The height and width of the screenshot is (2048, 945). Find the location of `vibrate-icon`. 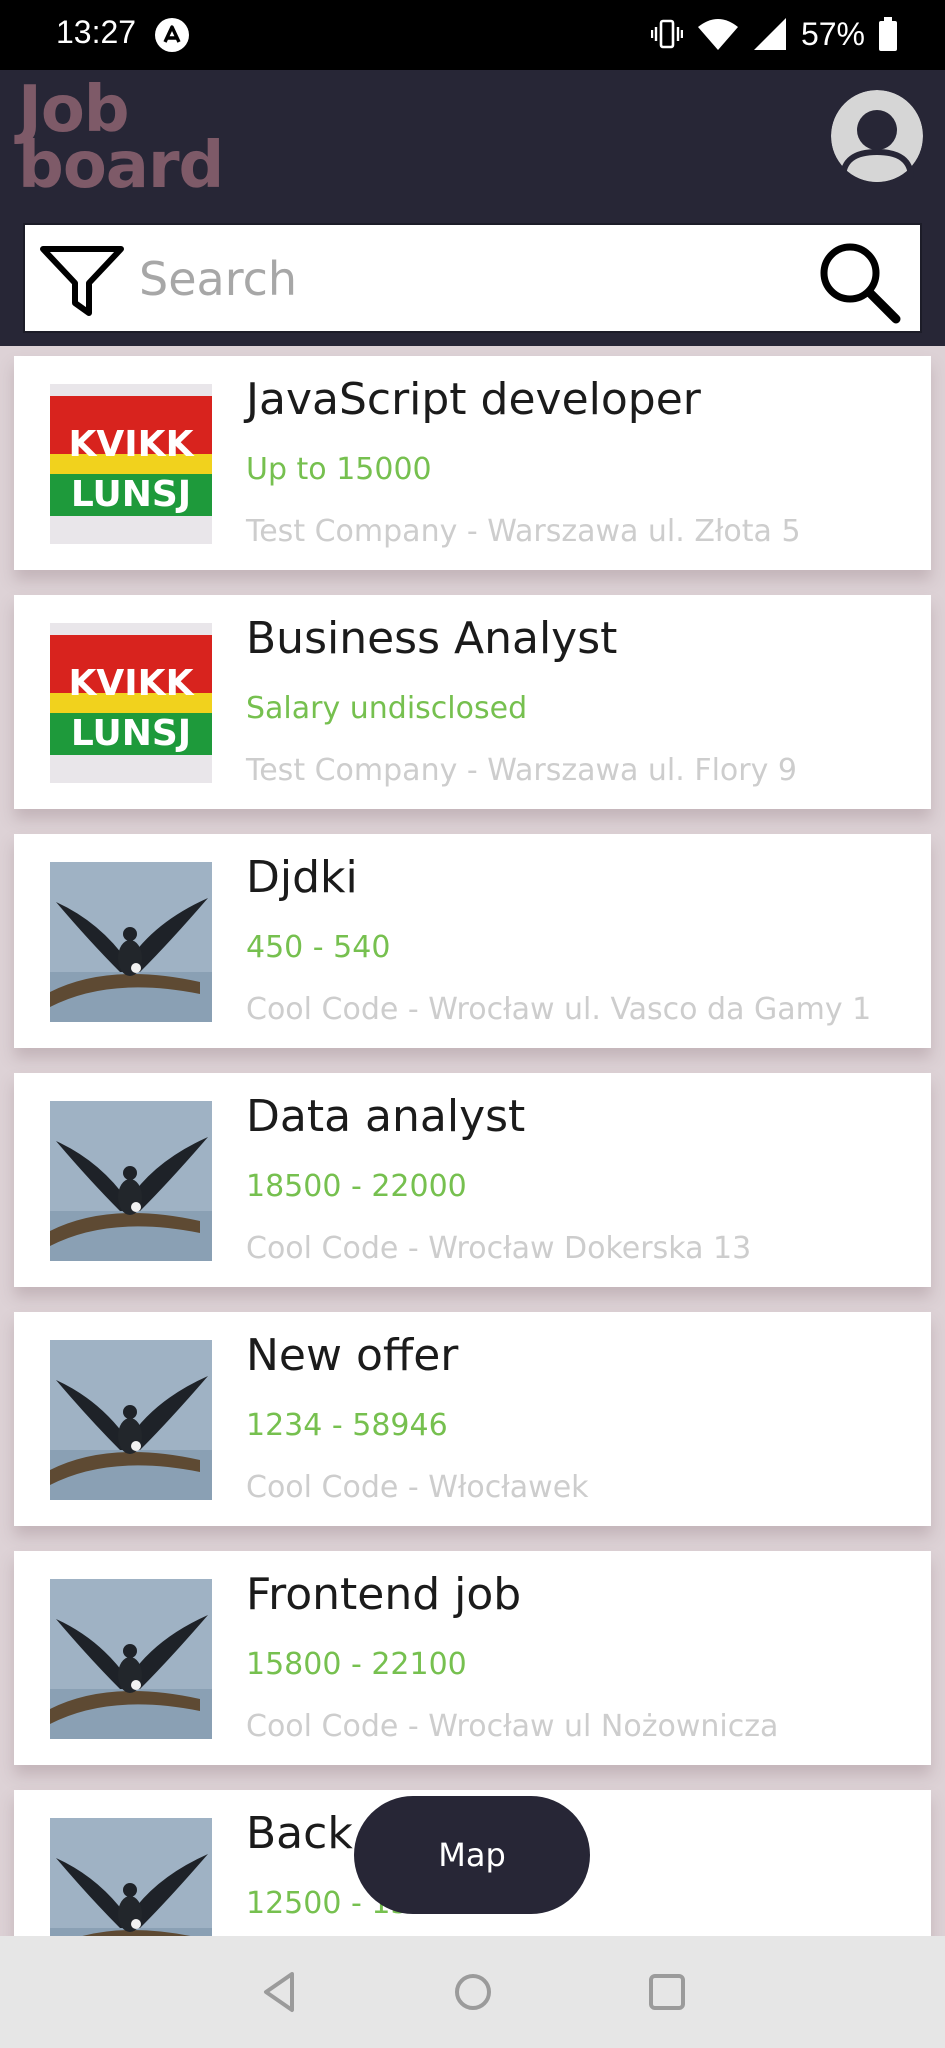

vibrate-icon is located at coordinates (666, 34).